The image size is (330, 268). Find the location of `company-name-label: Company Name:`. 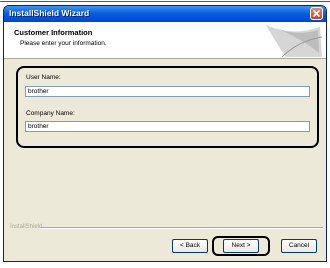

company-name-label: Company Name: is located at coordinates (50, 113).